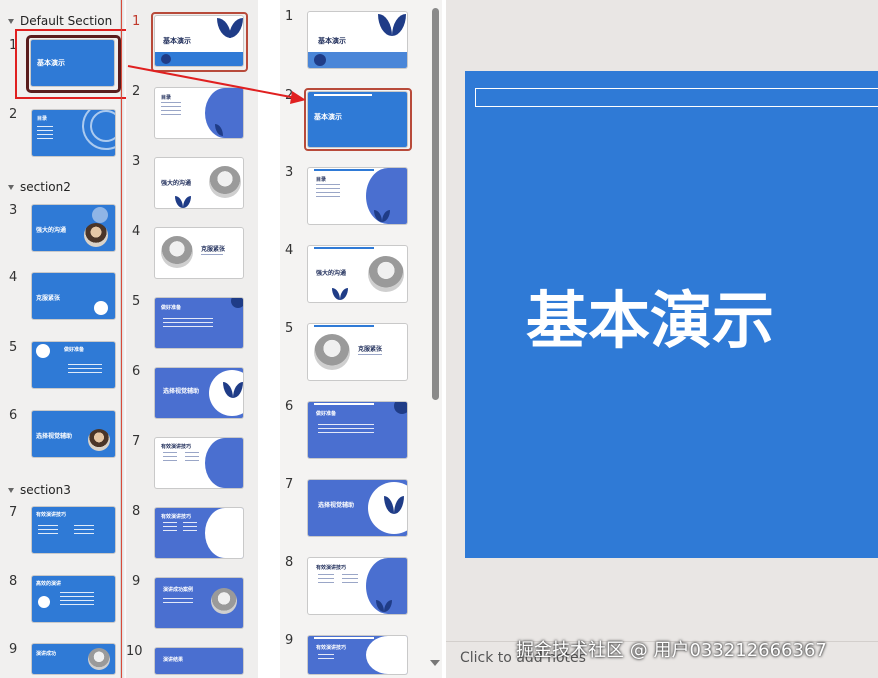 Image resolution: width=878 pixels, height=678 pixels. I want to click on slide-thumbnail-2: 目录, so click(73, 133).